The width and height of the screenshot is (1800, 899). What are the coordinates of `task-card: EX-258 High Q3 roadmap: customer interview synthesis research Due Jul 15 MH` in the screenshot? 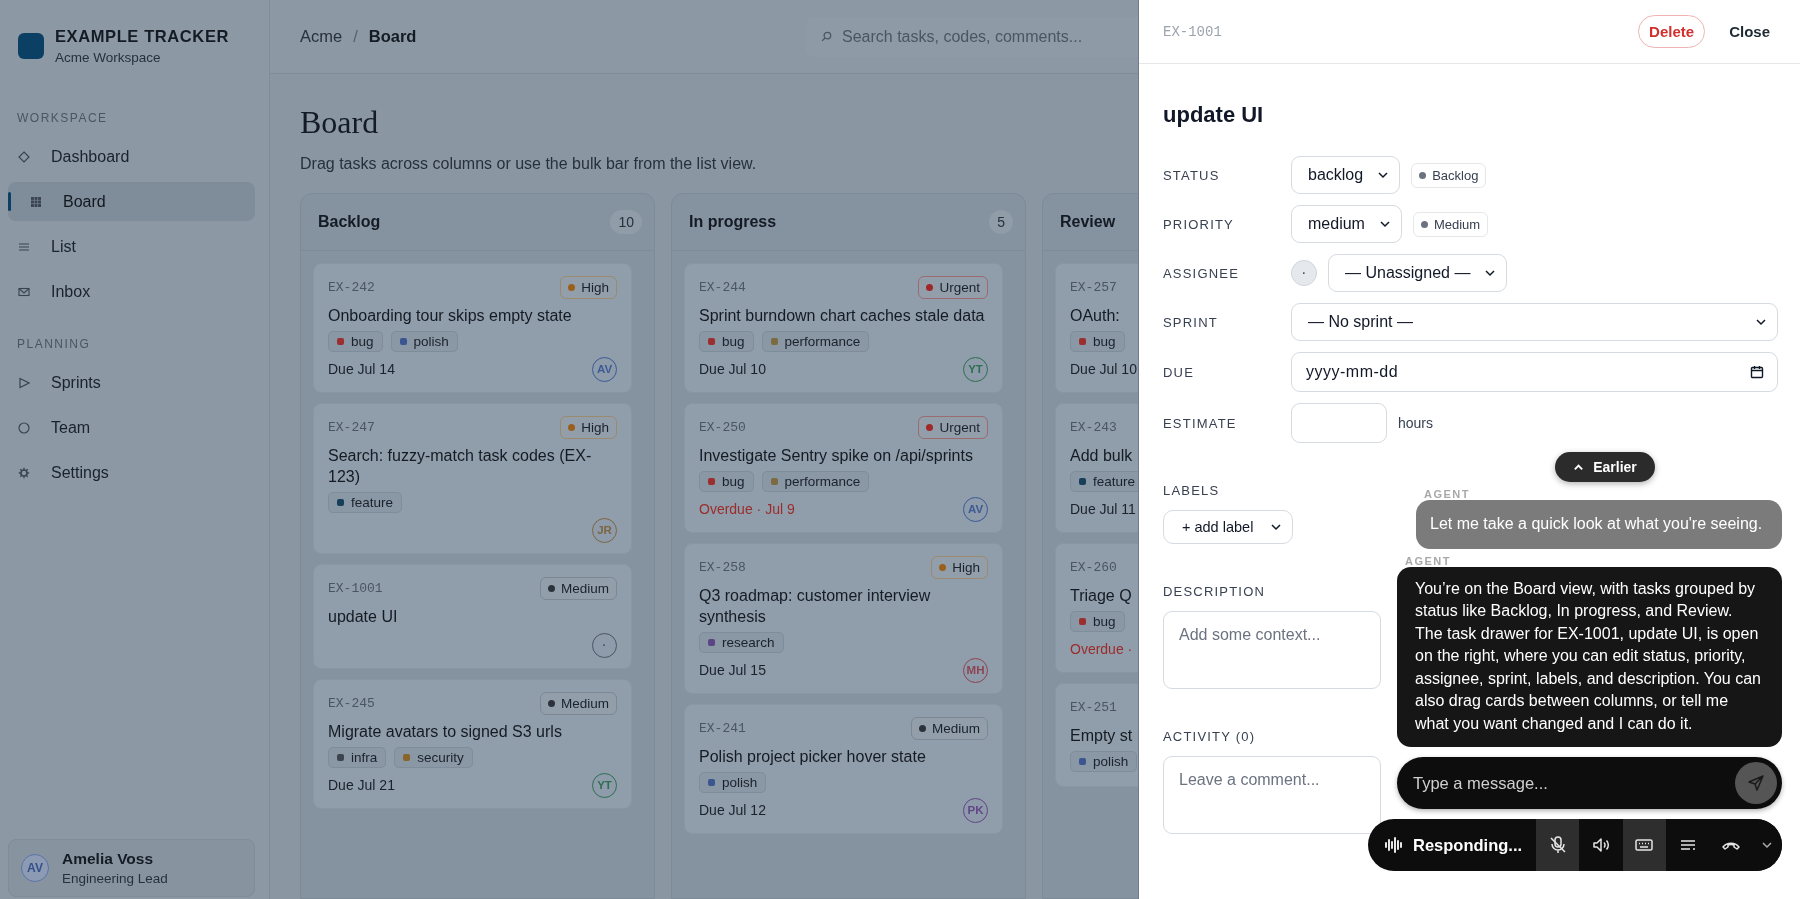 It's located at (843, 618).